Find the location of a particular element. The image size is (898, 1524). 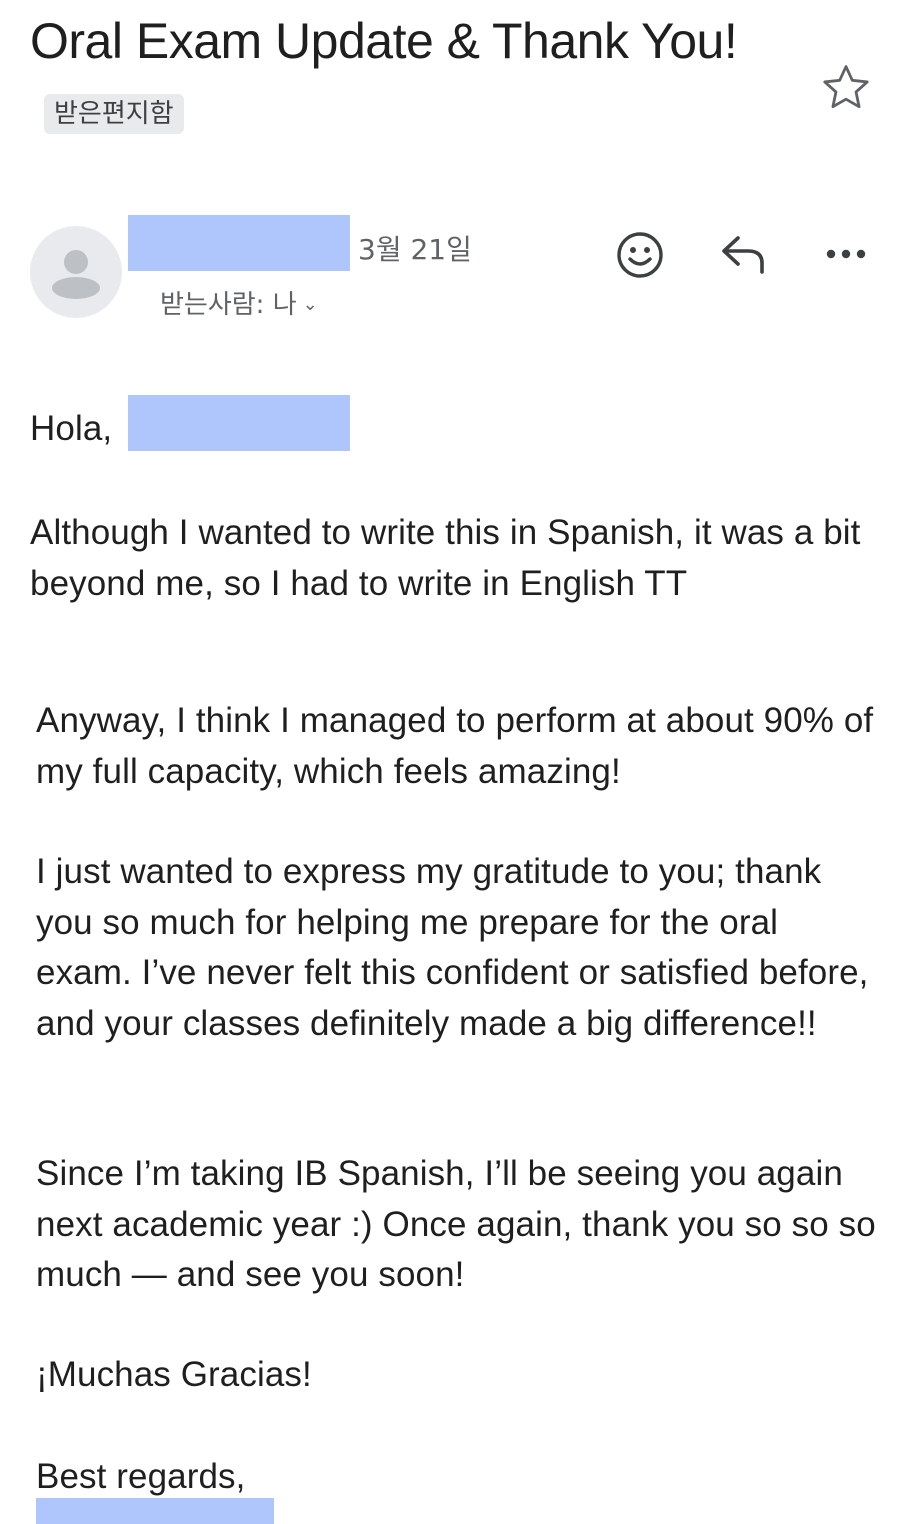

sender-avatar is located at coordinates (76, 272).